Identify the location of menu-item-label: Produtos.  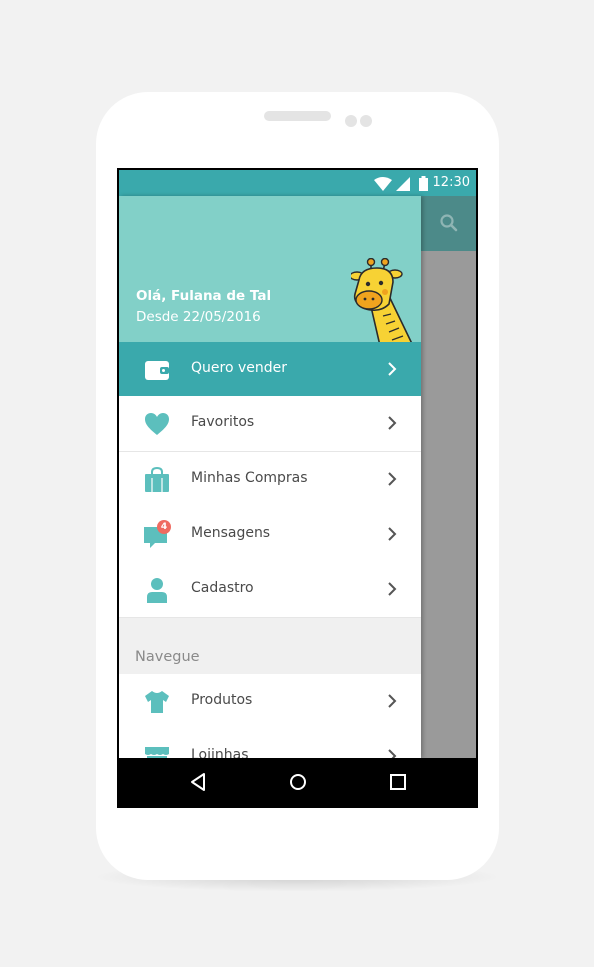
(222, 700).